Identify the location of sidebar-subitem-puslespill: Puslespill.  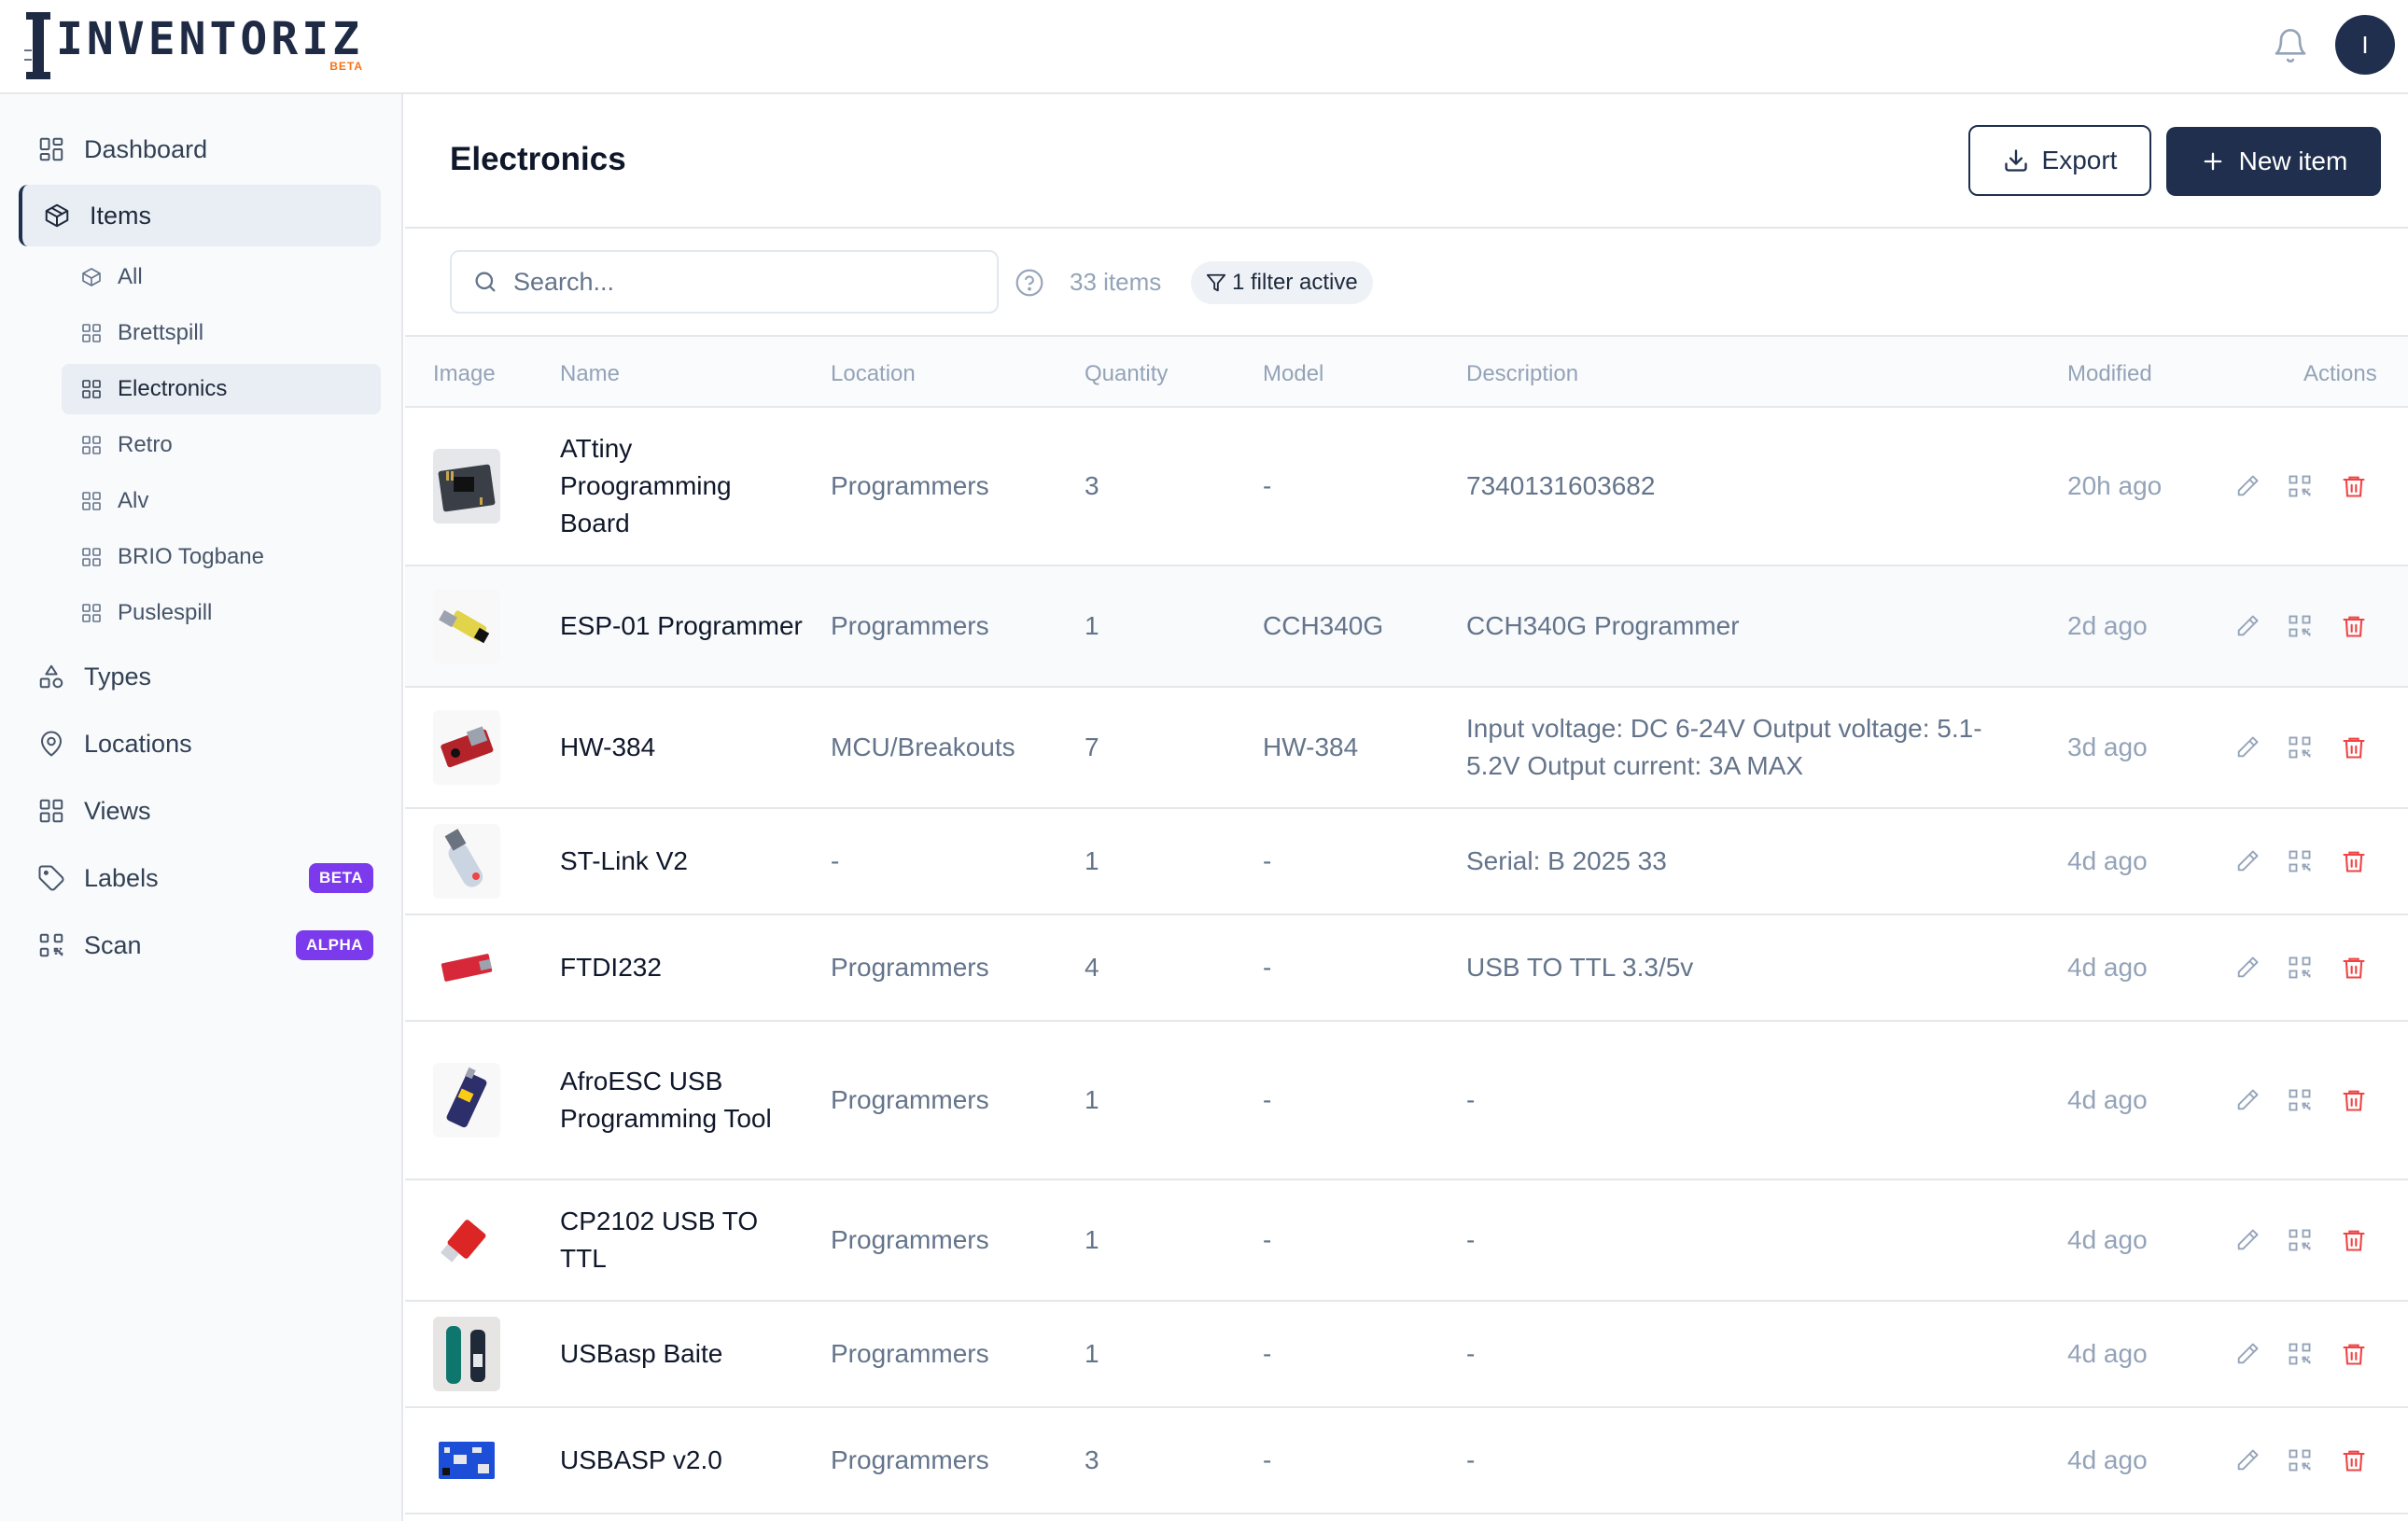
(221, 613).